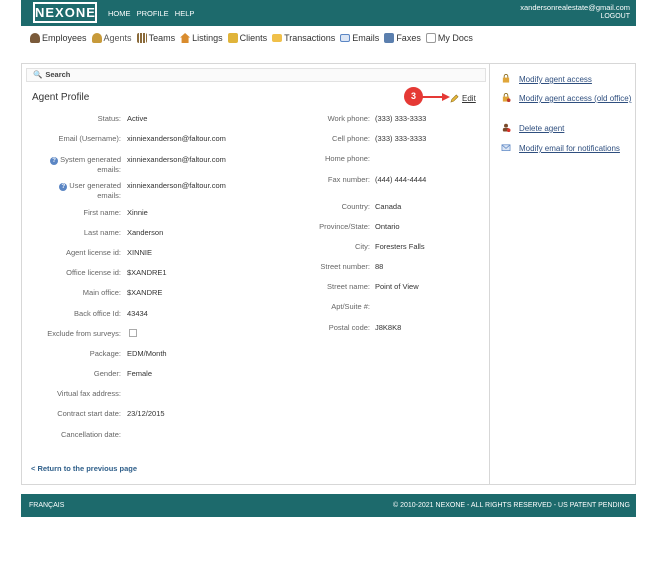  What do you see at coordinates (102, 212) in the screenshot?
I see `field-label-first-name: First name:` at bounding box center [102, 212].